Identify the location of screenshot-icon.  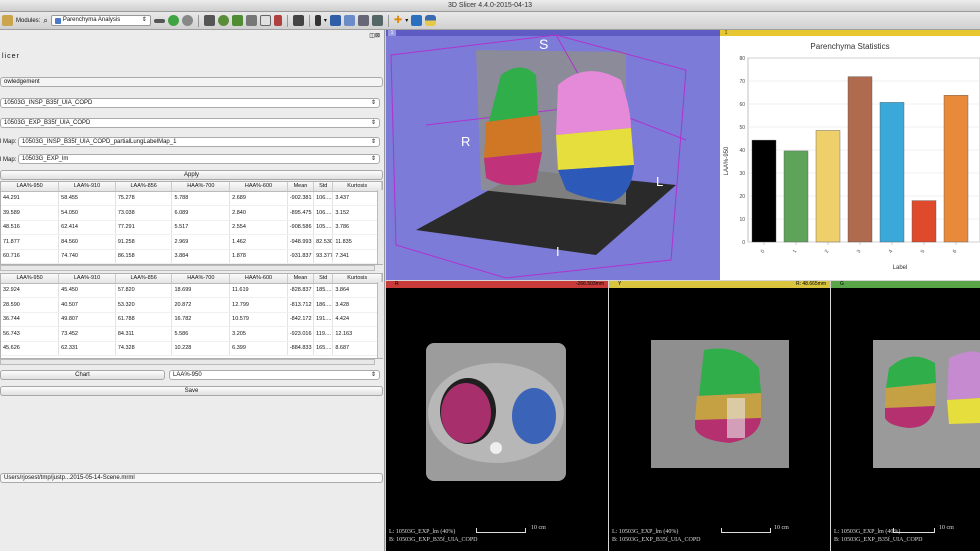
(349, 20).